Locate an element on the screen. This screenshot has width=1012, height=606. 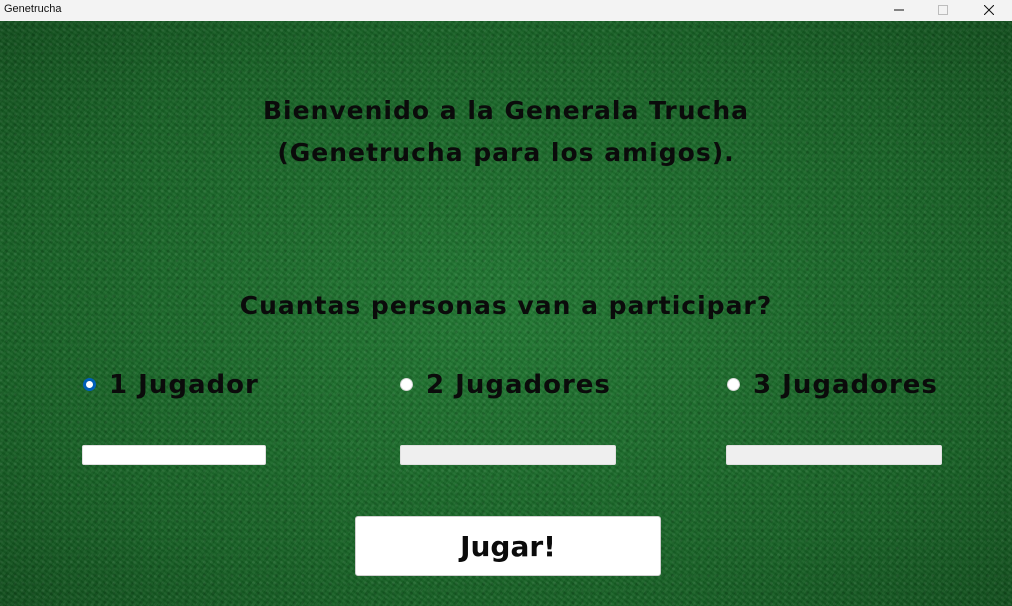
maximize-icon is located at coordinates (943, 10).